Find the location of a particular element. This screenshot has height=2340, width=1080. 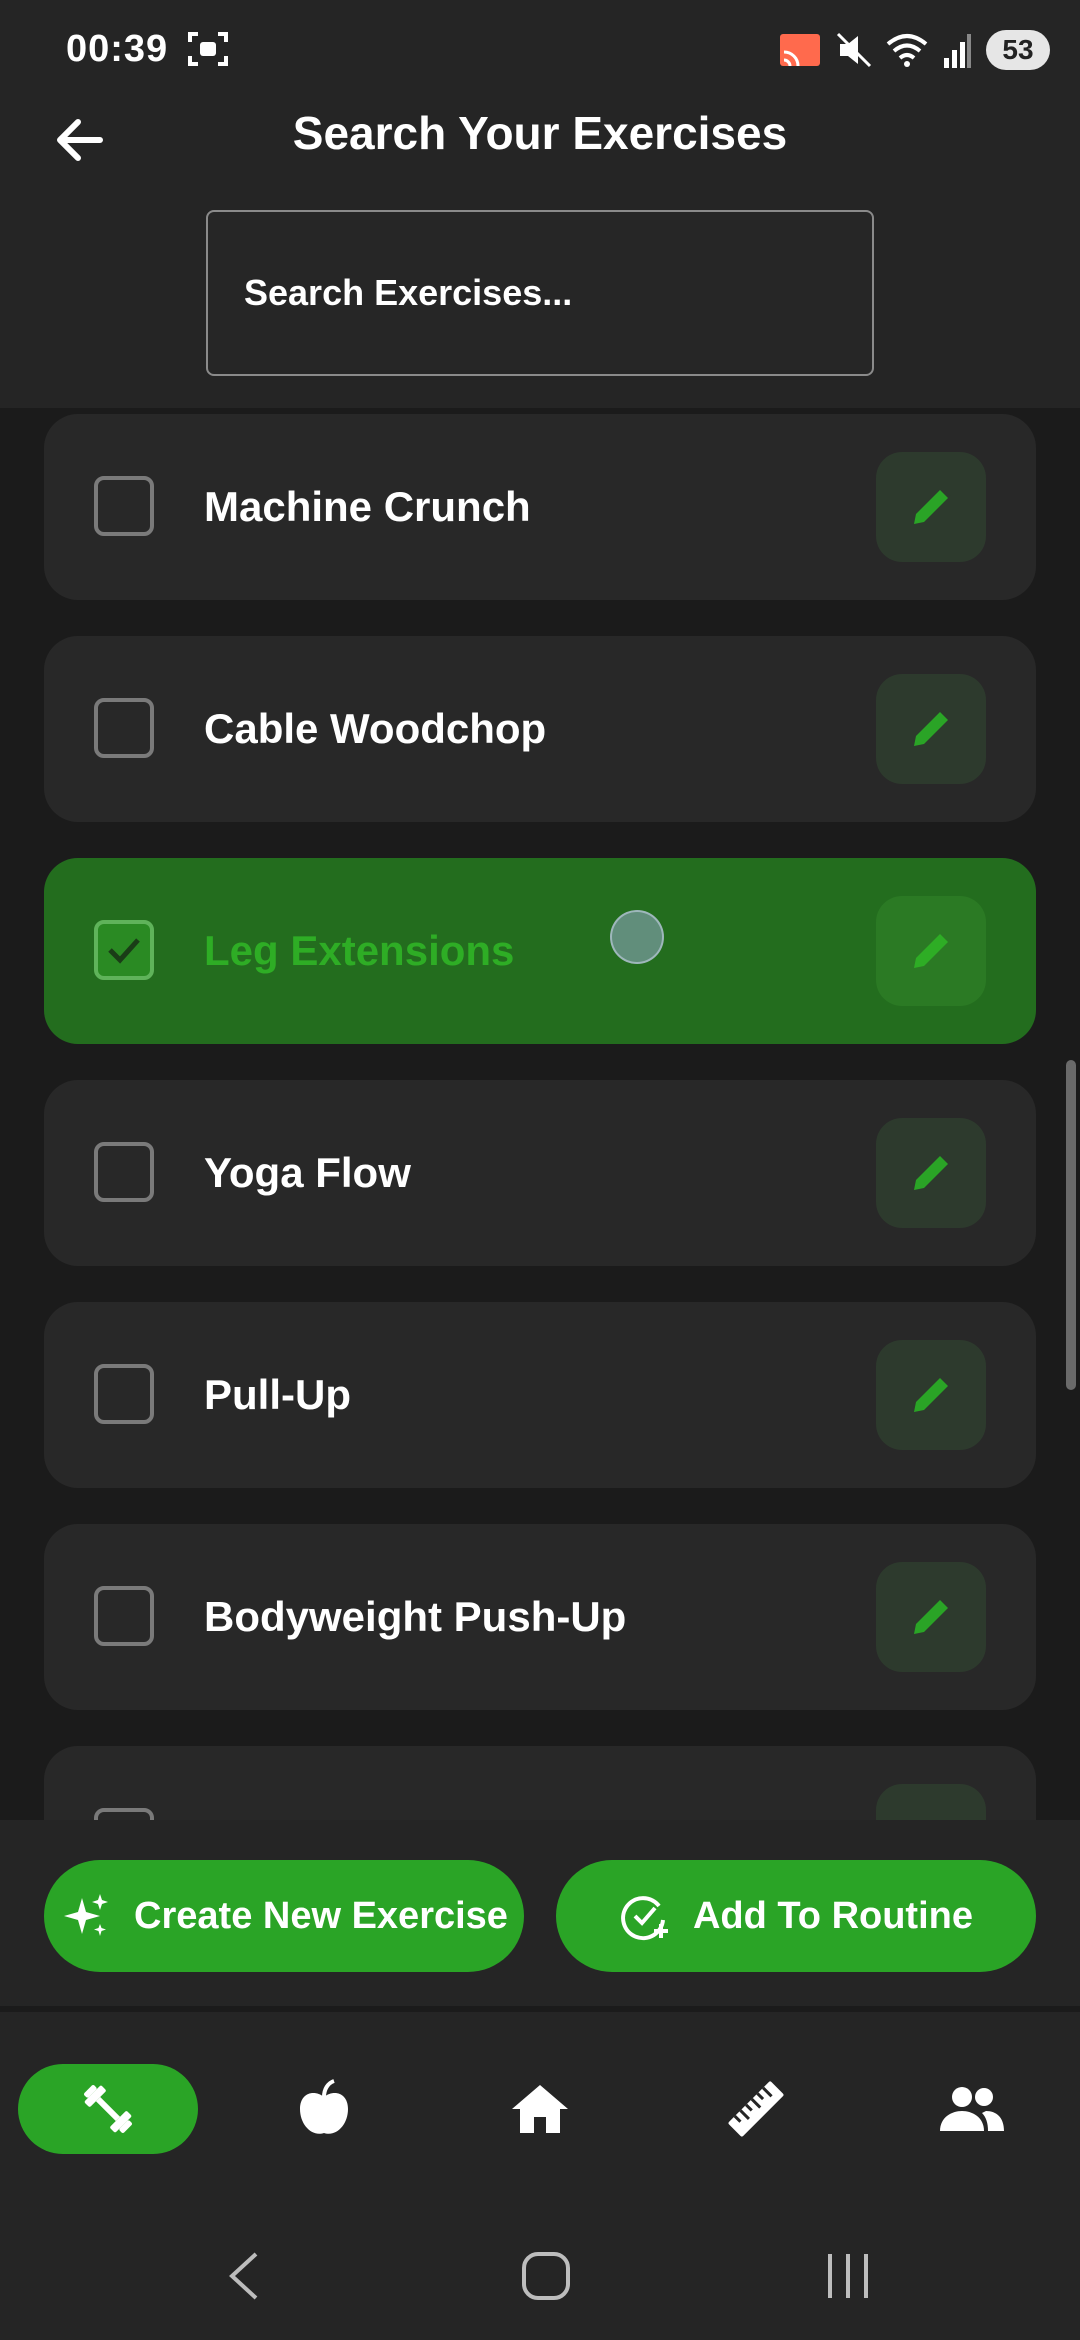

people-icon is located at coordinates (972, 2109).